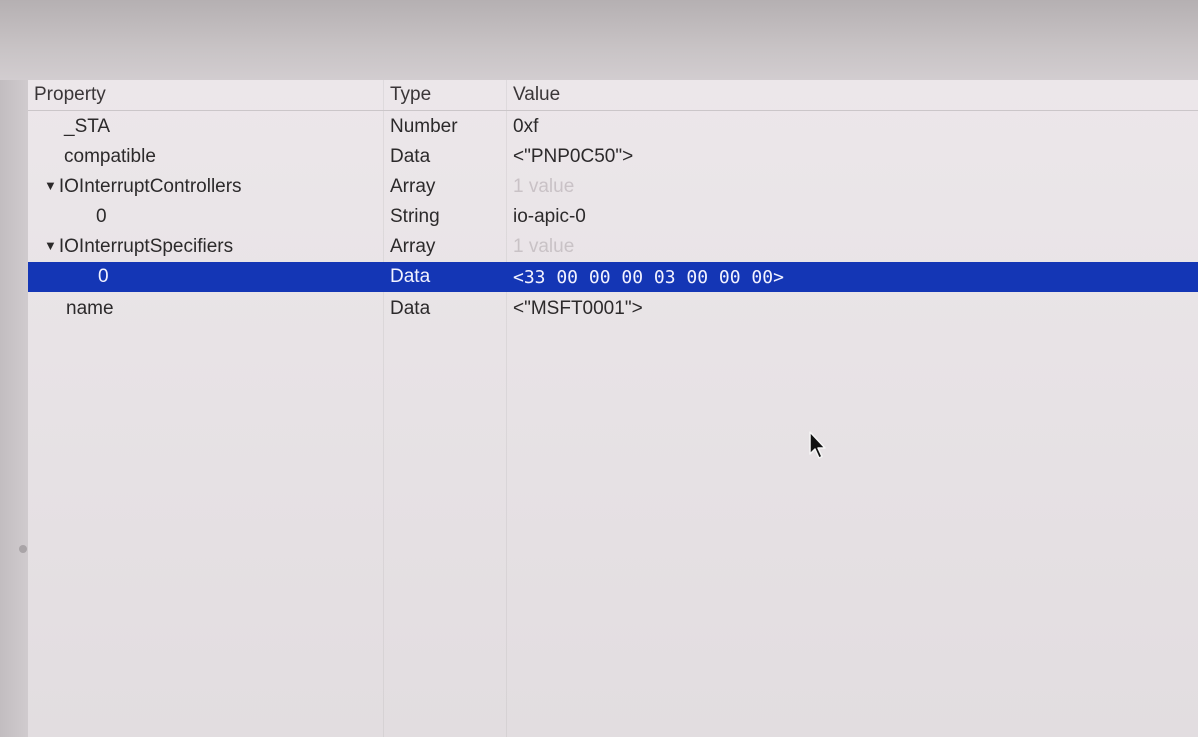  What do you see at coordinates (146, 246) in the screenshot?
I see `property-name: IOInterruptSpecifiers` at bounding box center [146, 246].